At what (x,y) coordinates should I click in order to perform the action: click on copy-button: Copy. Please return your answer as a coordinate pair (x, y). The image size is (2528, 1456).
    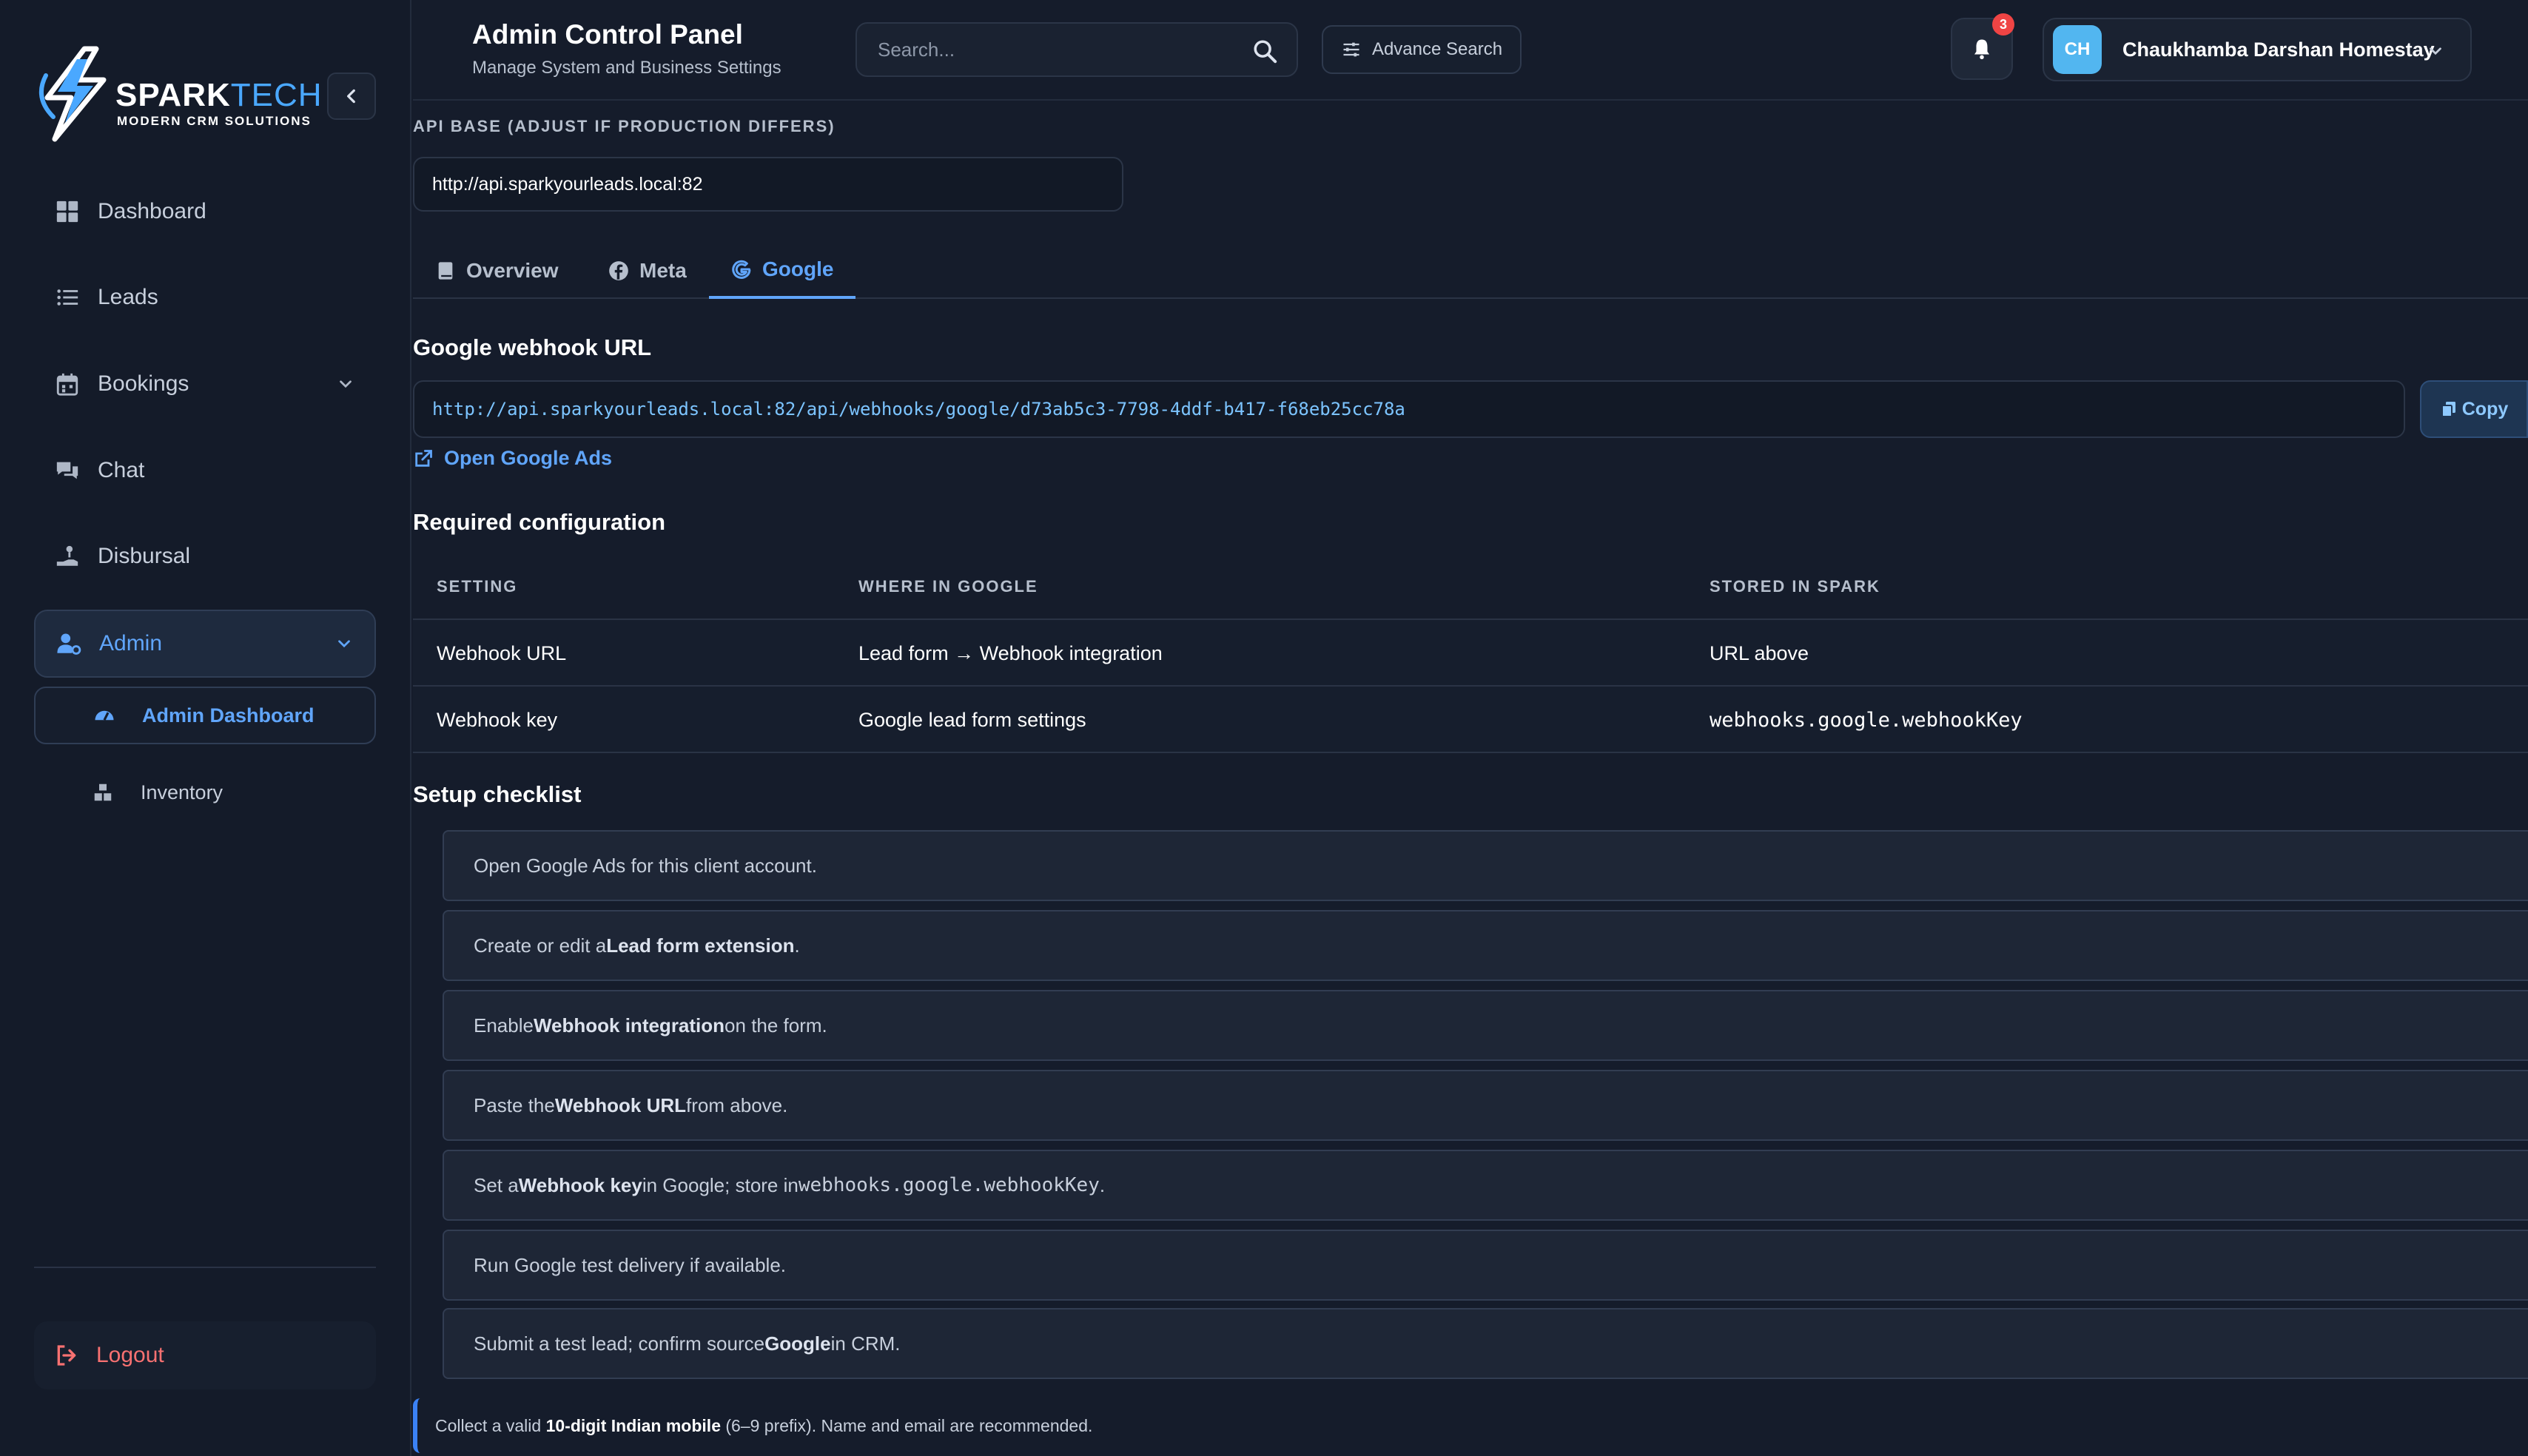
    Looking at the image, I should click on (2474, 409).